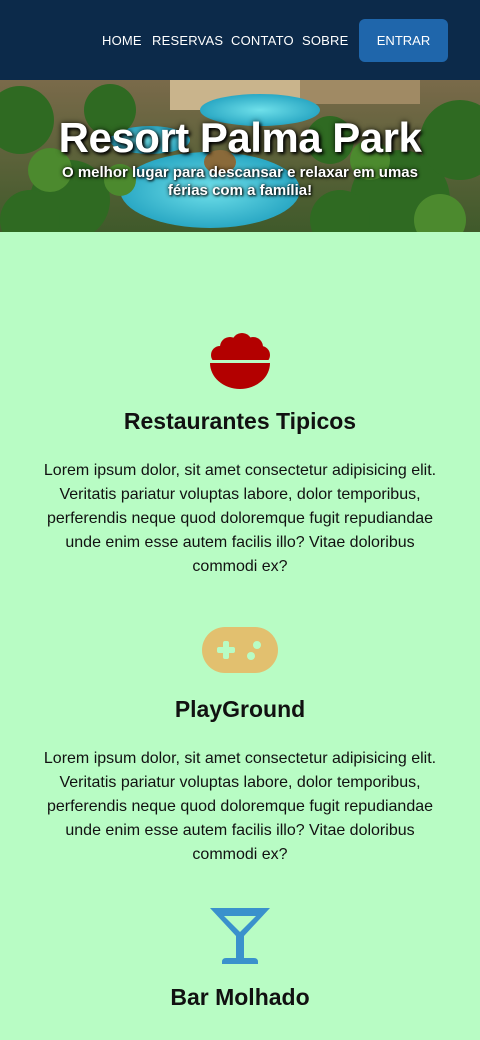 This screenshot has width=480, height=1040. I want to click on feature-title: PlayGround, so click(240, 709).